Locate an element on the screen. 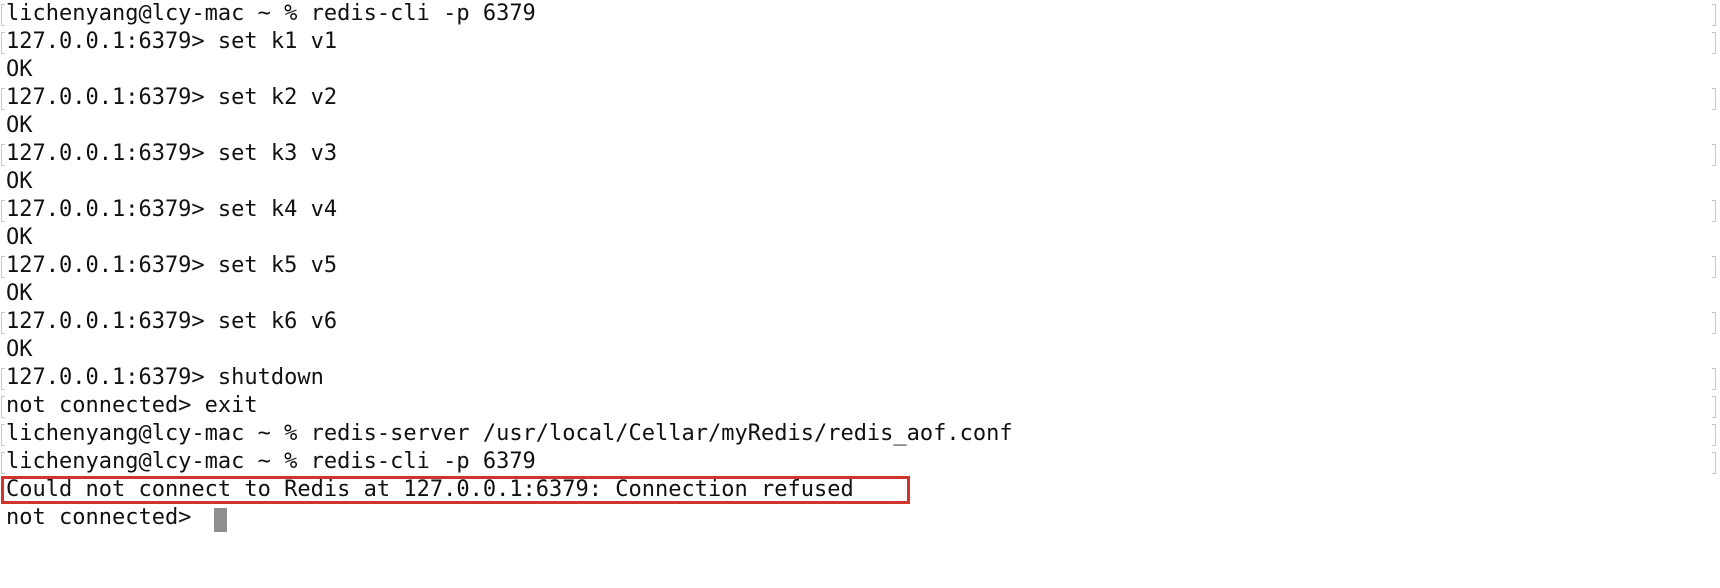 This screenshot has height=588, width=1720. terminal-line-text: 127.0.0.1:6379> set k3 v3 is located at coordinates (172, 153).